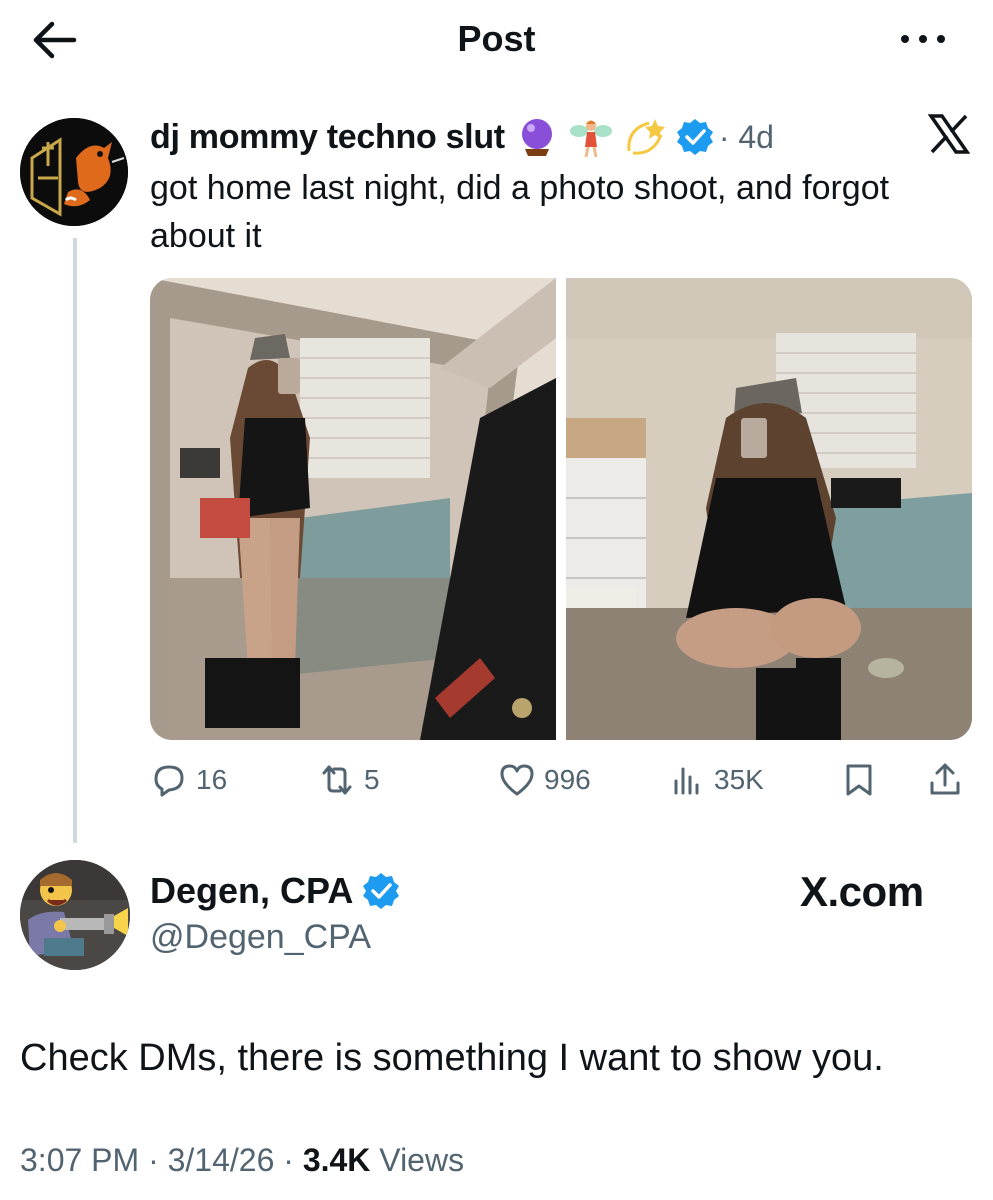 Image resolution: width=993 pixels, height=1200 pixels. What do you see at coordinates (74, 172) in the screenshot?
I see `quoted-author-avatar` at bounding box center [74, 172].